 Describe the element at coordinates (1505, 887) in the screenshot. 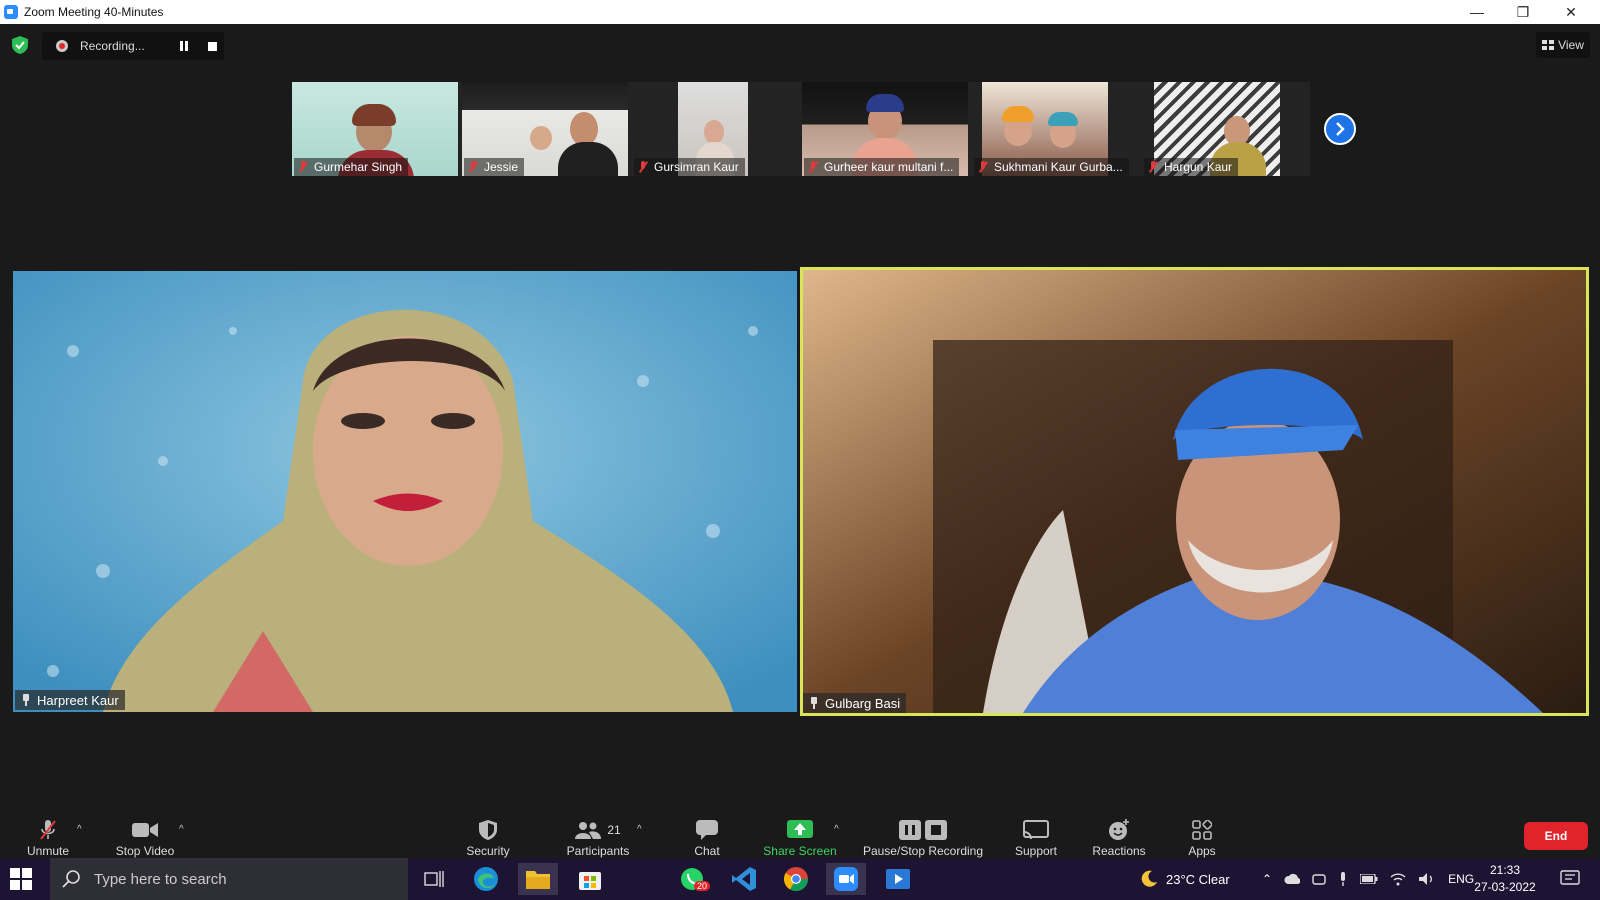

I see `clock-date: 27-03-2022` at that location.